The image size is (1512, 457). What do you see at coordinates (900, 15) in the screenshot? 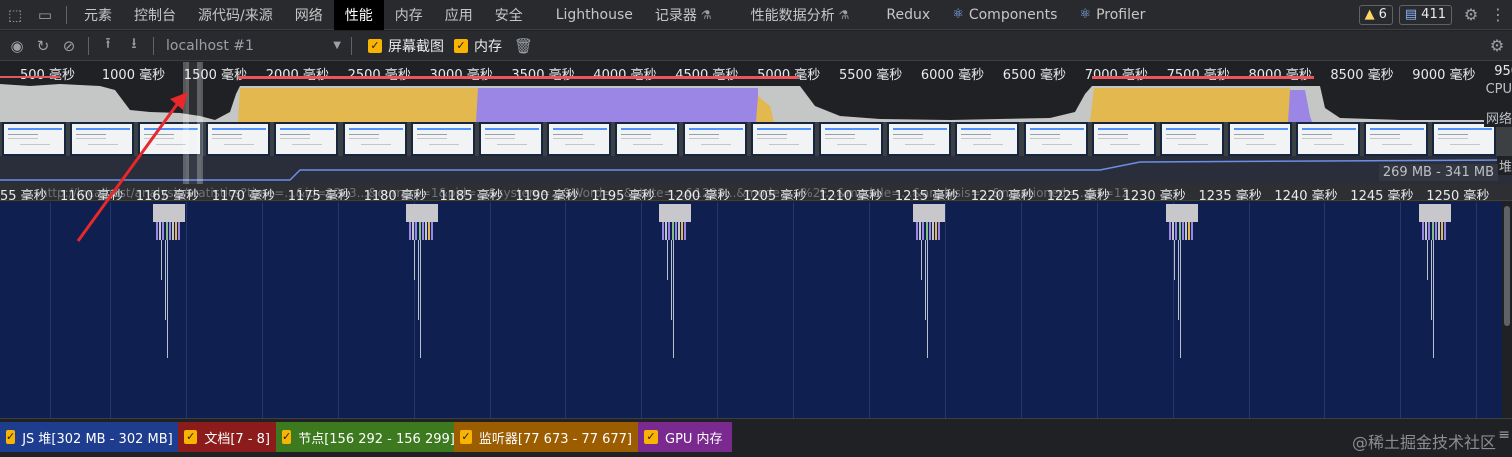
I see `tab-redux: Redux` at bounding box center [900, 15].